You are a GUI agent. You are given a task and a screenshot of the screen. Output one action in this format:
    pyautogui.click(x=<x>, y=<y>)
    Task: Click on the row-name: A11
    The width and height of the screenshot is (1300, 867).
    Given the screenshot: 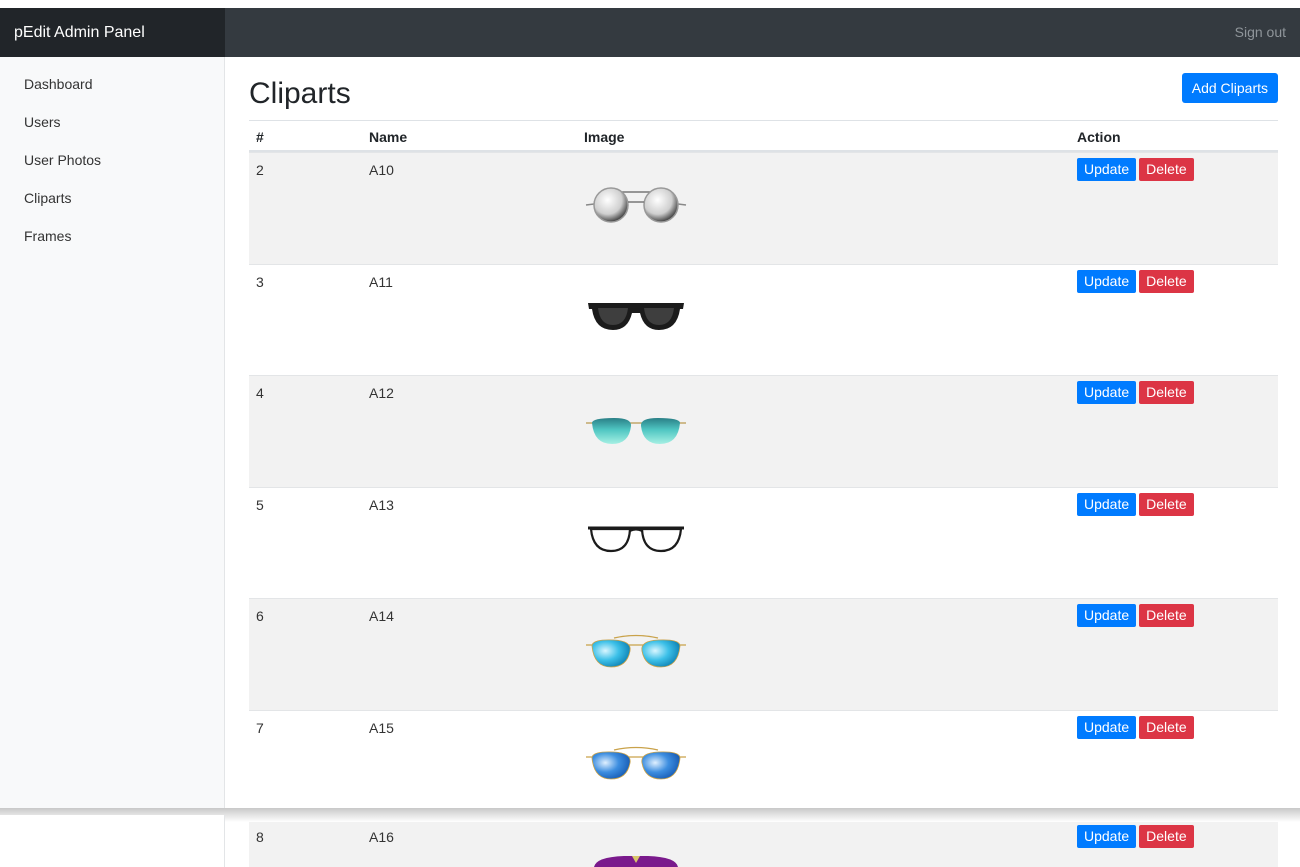 What is the action you would take?
    pyautogui.click(x=381, y=281)
    